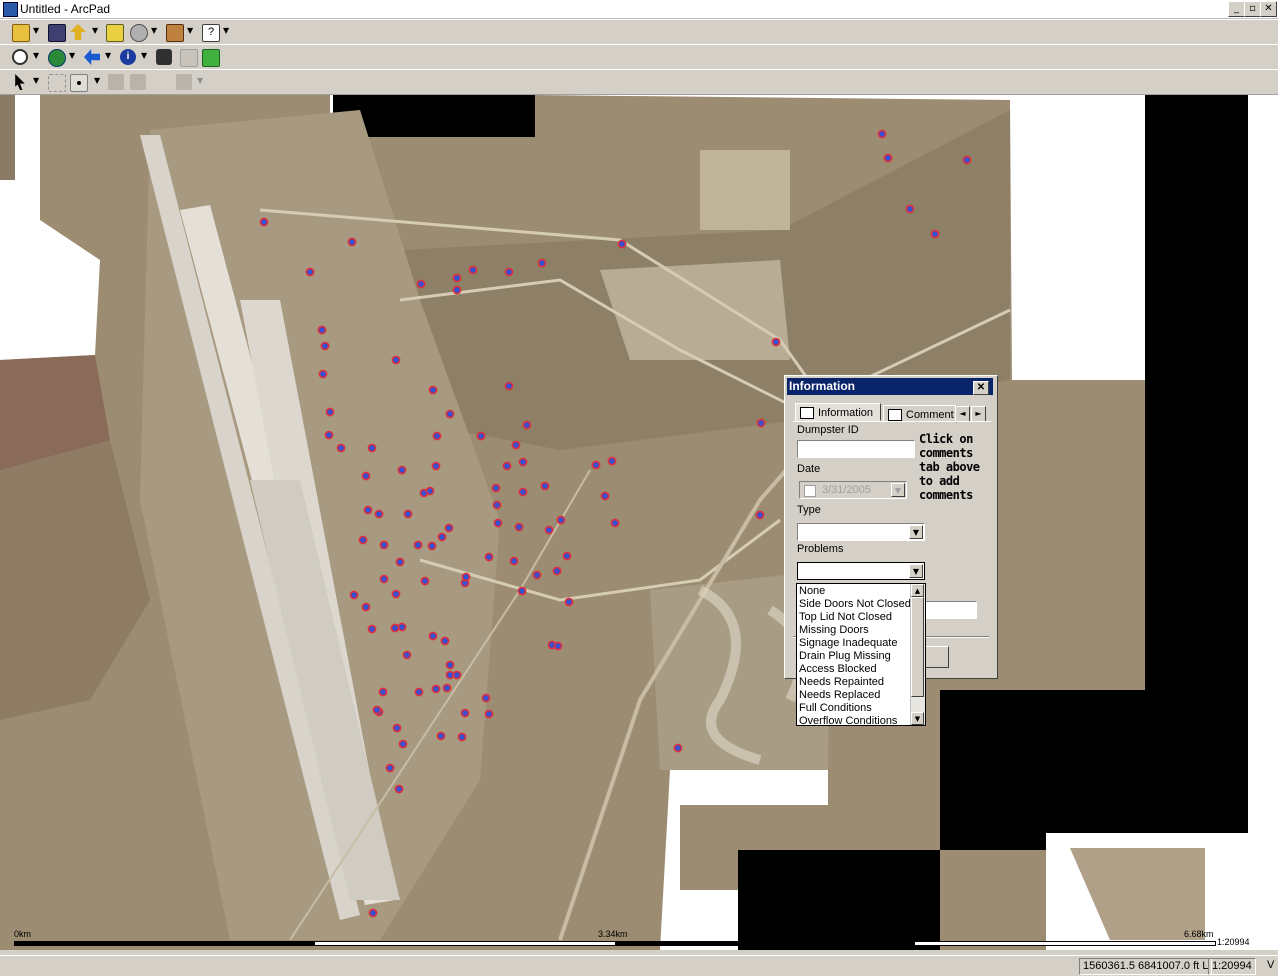 The image size is (1278, 976). Describe the element at coordinates (917, 647) in the screenshot. I see `scroll-thumb` at that location.